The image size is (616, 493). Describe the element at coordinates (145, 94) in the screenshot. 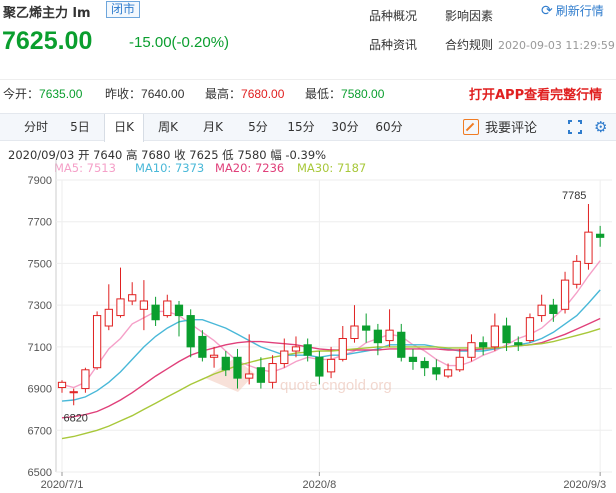

I see `stat-prev-close: 昨收：7640.00` at that location.